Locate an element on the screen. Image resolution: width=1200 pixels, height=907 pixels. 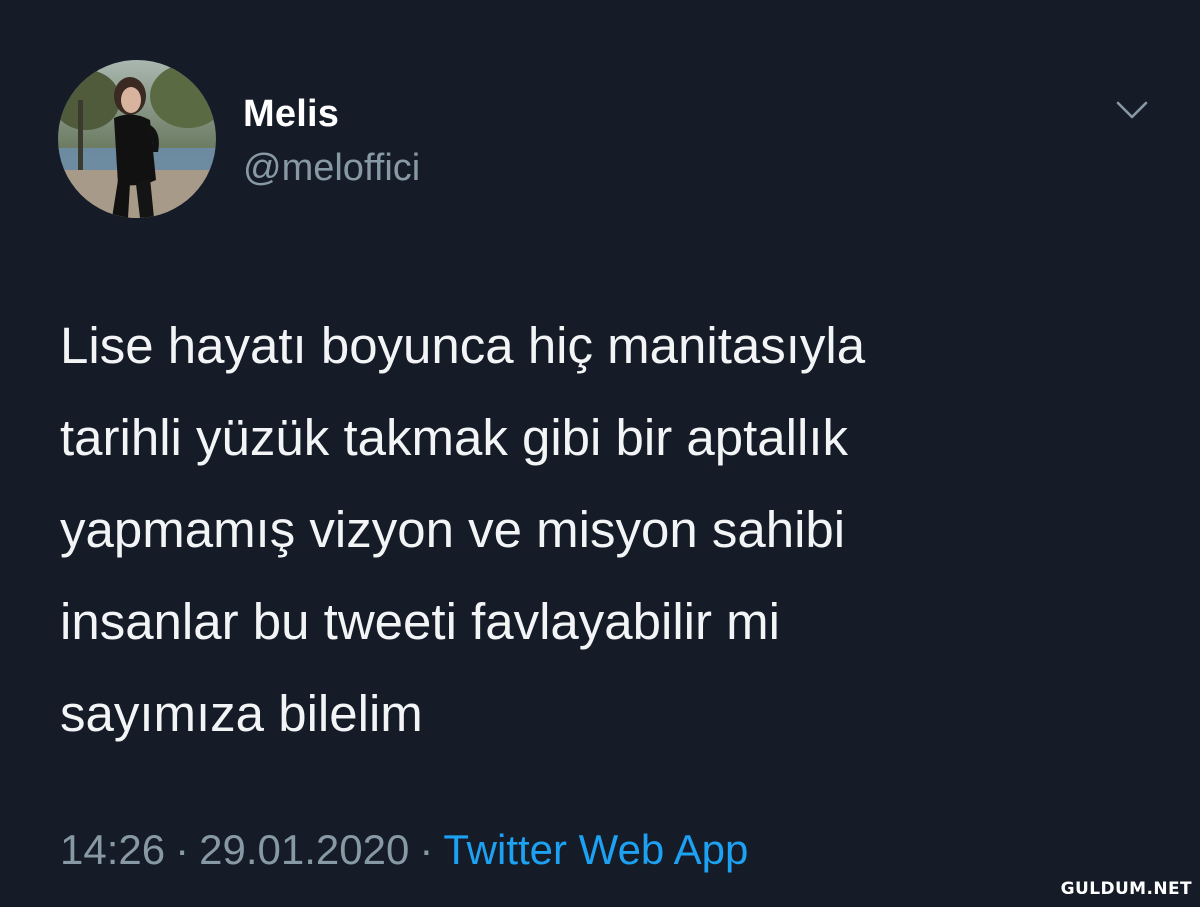
chevron-down-icon is located at coordinates (1132, 110).